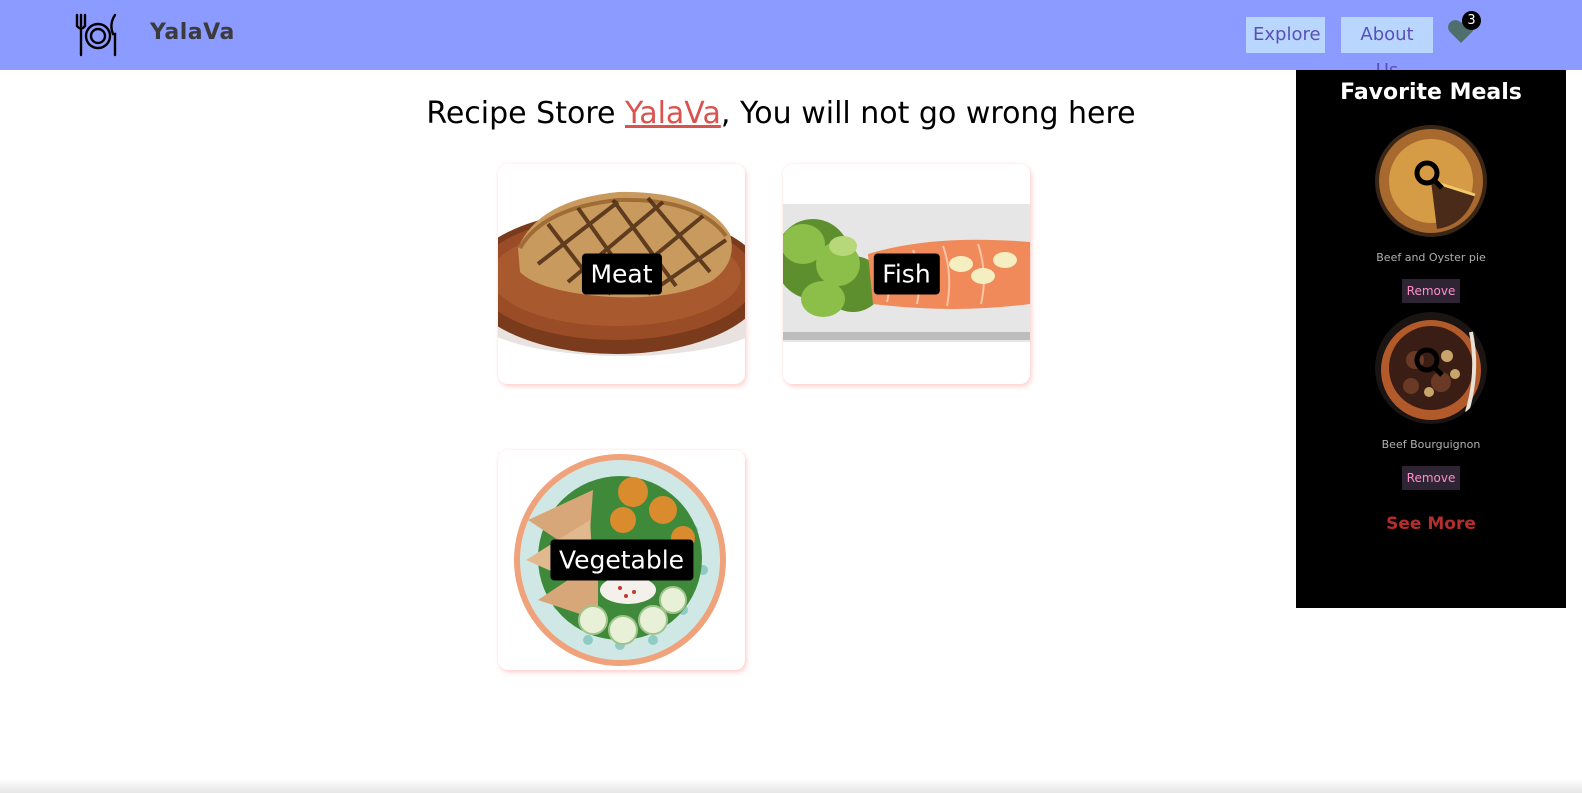 The height and width of the screenshot is (793, 1582). Describe the element at coordinates (192, 32) in the screenshot. I see `brand-name: YalaVa` at that location.